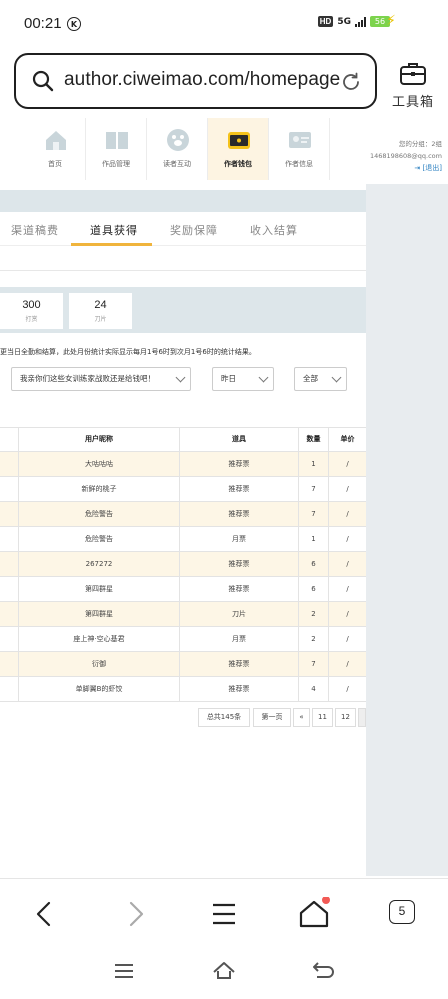  I want to click on search-icon, so click(43, 81).